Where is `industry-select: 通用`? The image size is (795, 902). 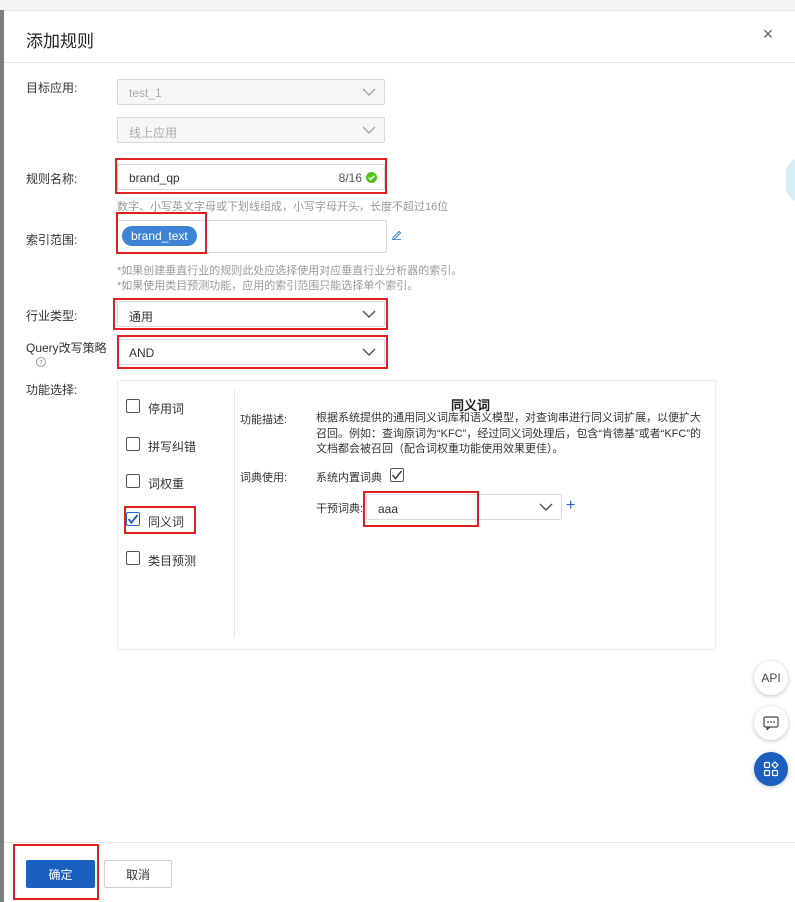
industry-select: 通用 is located at coordinates (251, 314).